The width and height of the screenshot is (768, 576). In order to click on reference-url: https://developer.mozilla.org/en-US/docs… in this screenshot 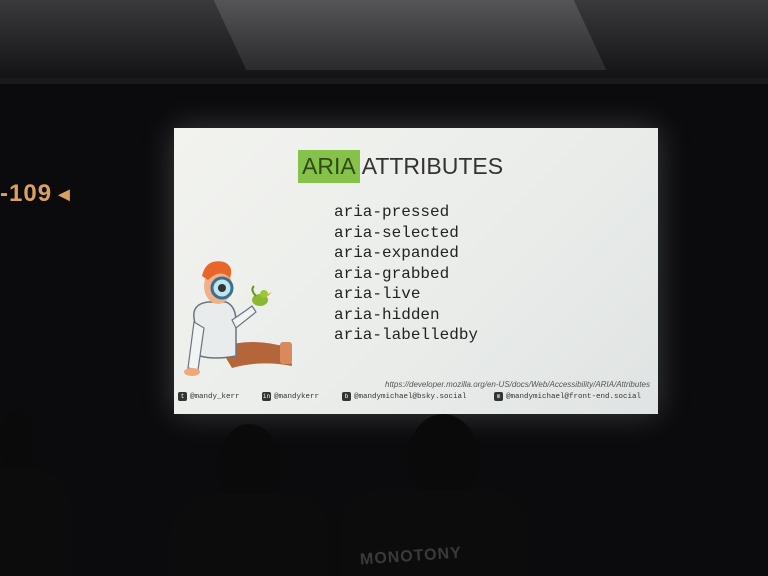, I will do `click(517, 384)`.